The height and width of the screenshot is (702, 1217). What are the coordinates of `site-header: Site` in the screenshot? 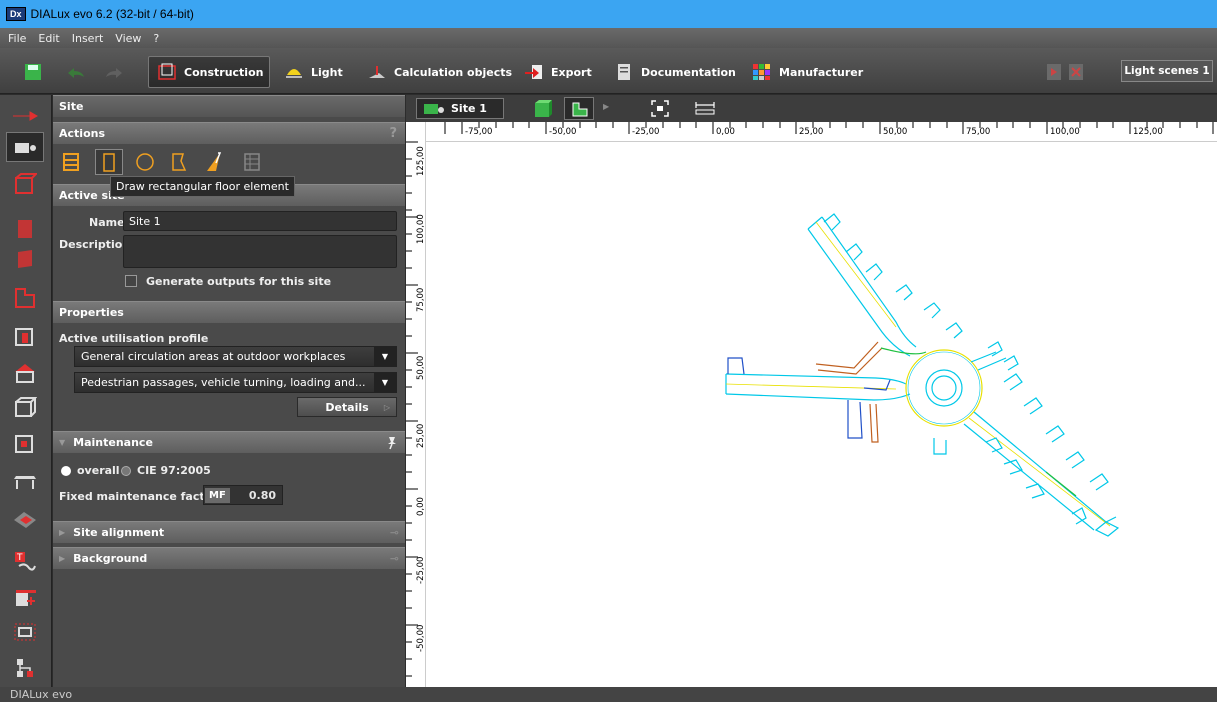 It's located at (229, 106).